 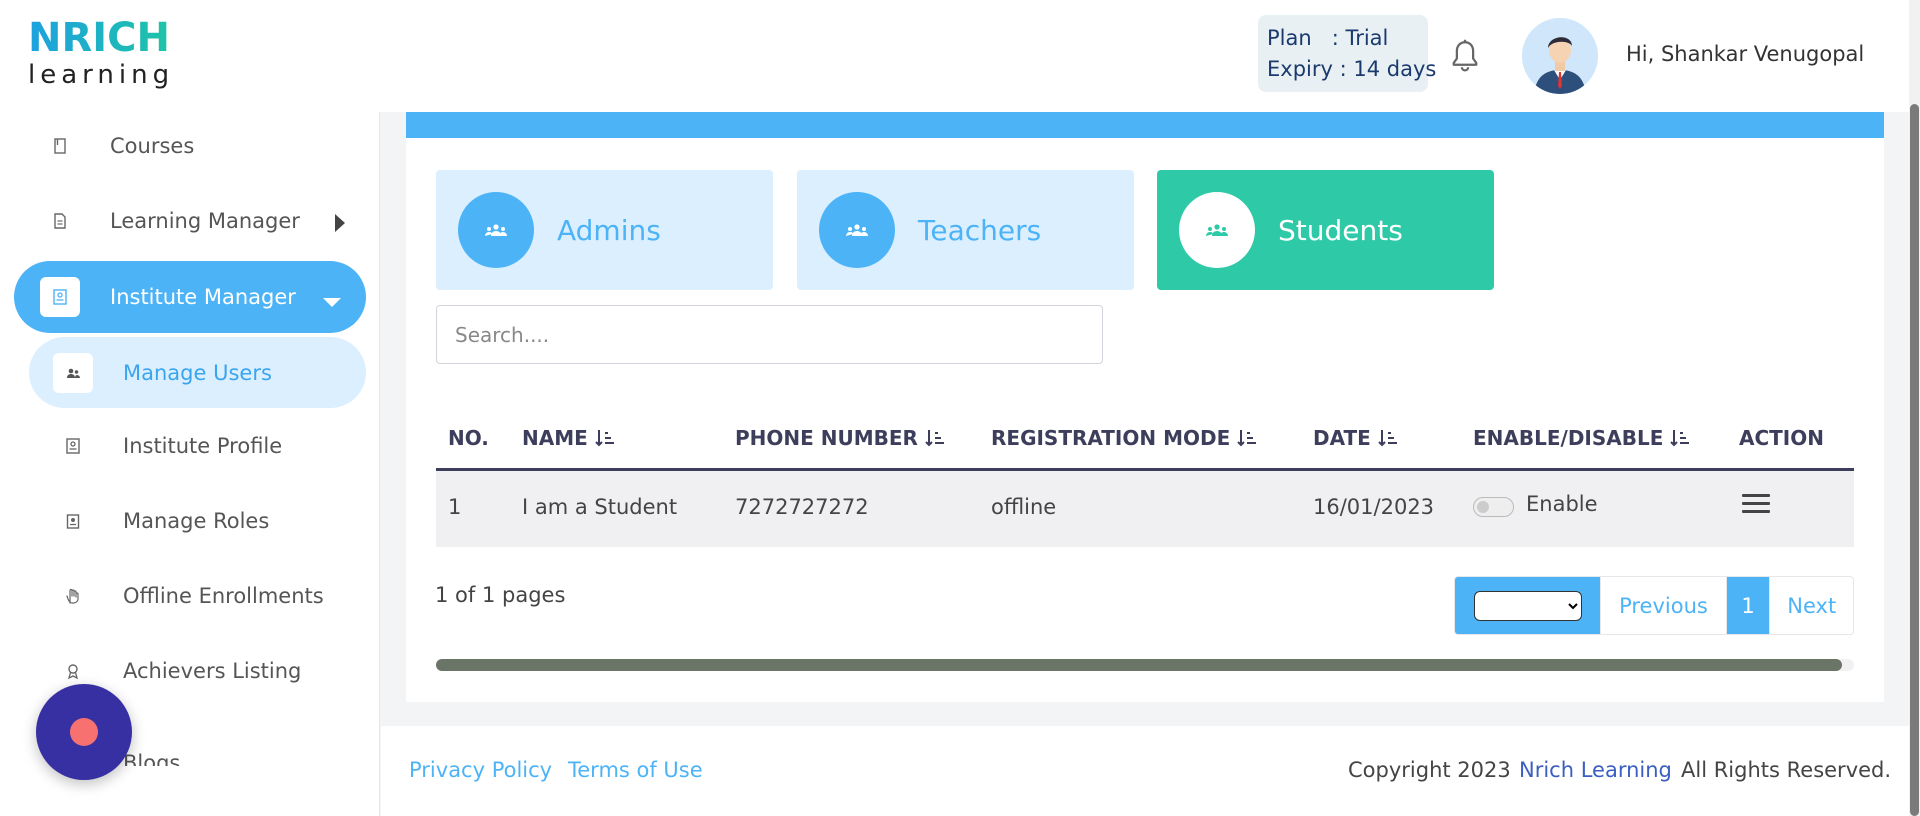 I want to click on sidebar-item-label: Offline Enrollments, so click(x=223, y=596).